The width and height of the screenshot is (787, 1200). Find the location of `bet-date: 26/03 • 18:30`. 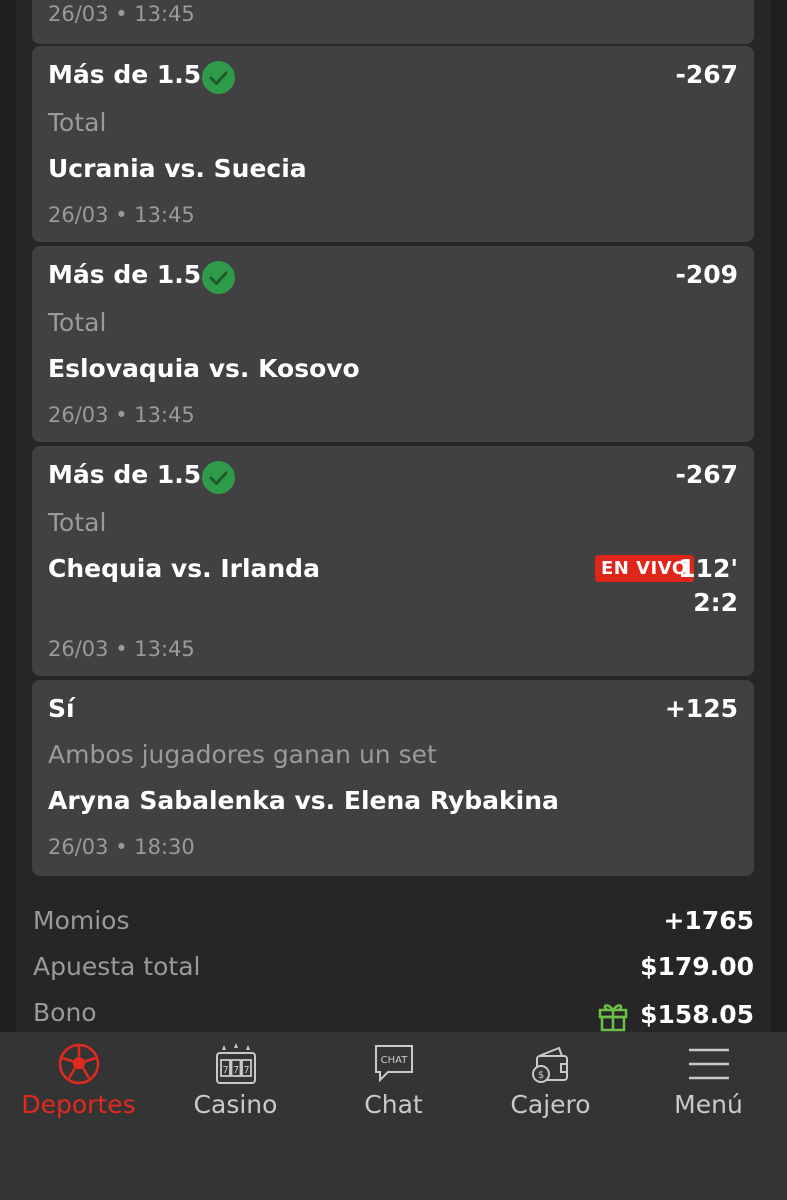

bet-date: 26/03 • 18:30 is located at coordinates (121, 847).